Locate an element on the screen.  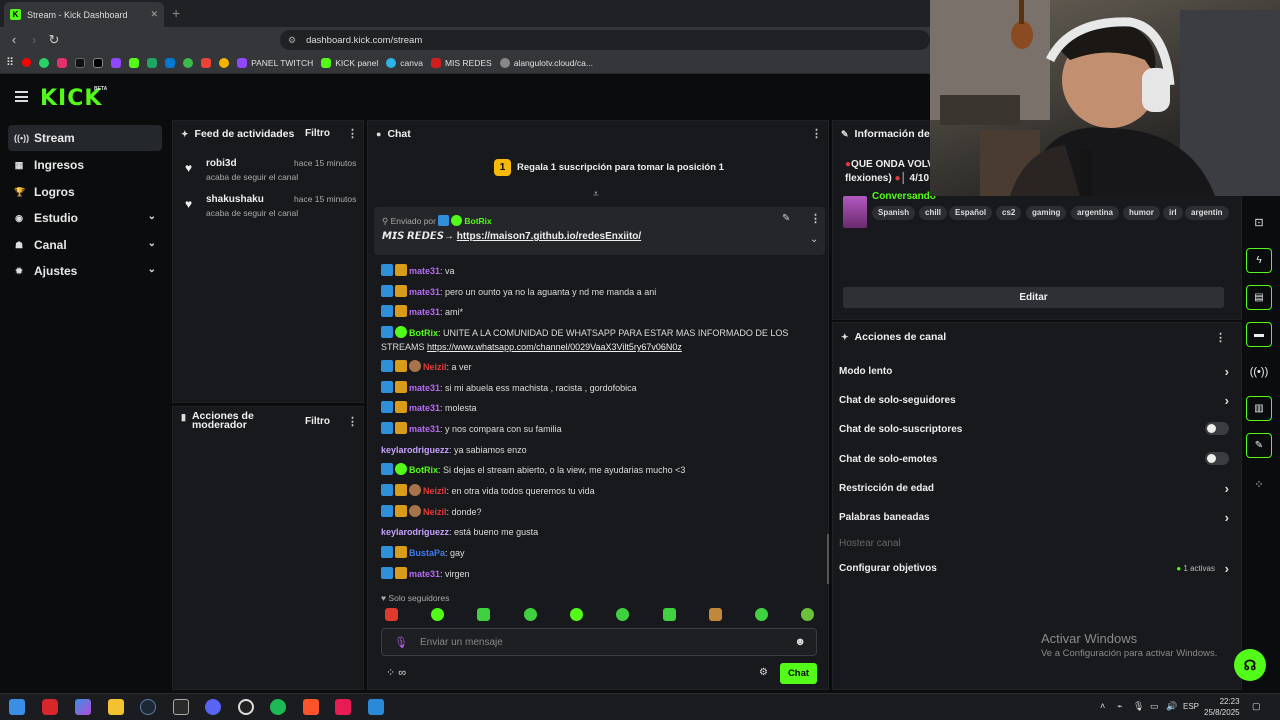
layout-button: ▥ is located at coordinates (1259, 408).